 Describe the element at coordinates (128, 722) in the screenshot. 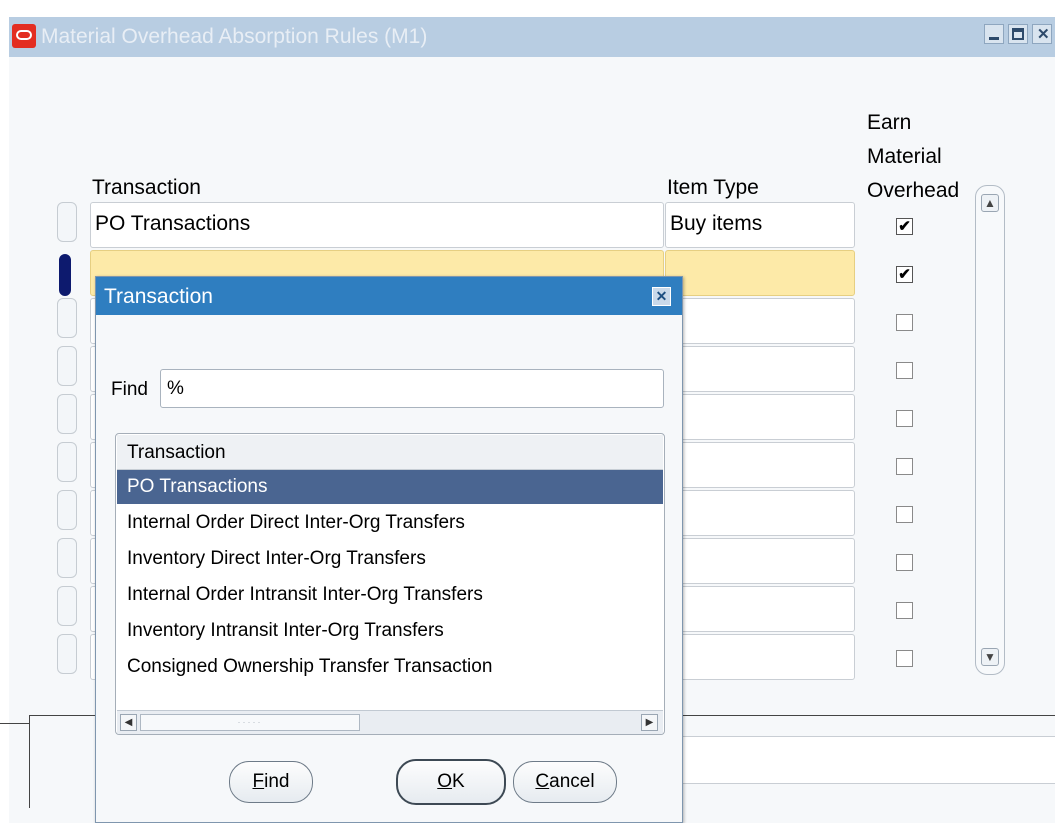

I see `scroll-left-icon: ◀` at that location.